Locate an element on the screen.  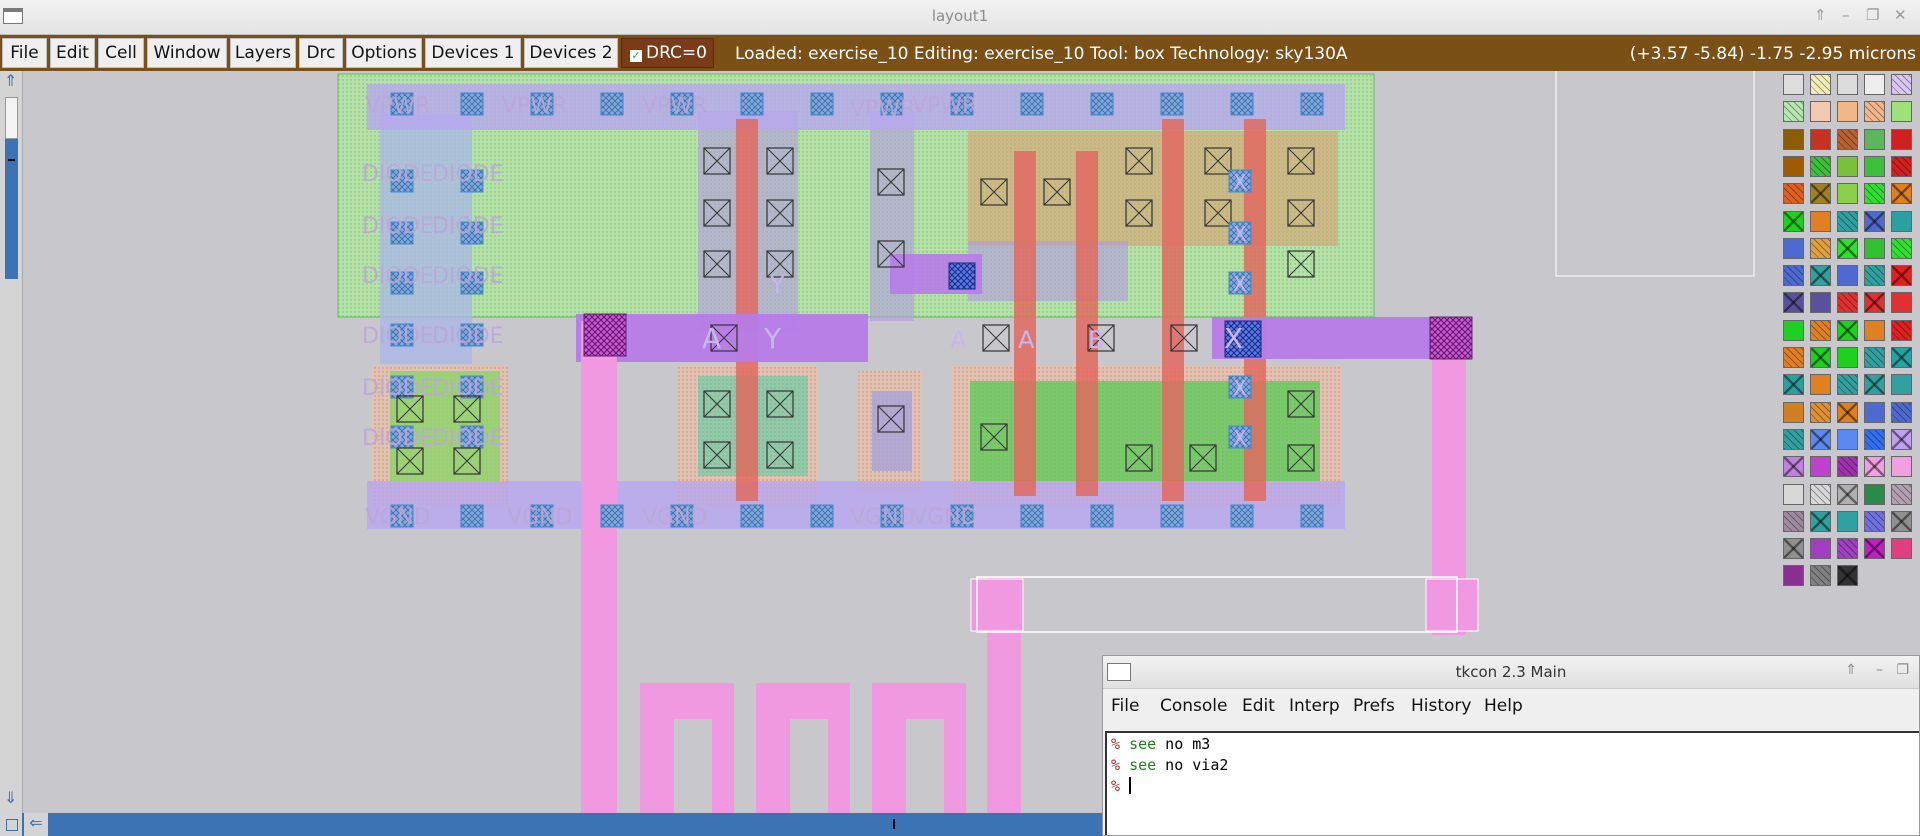
tkcon-minimize-button: – is located at coordinates (1879, 670).